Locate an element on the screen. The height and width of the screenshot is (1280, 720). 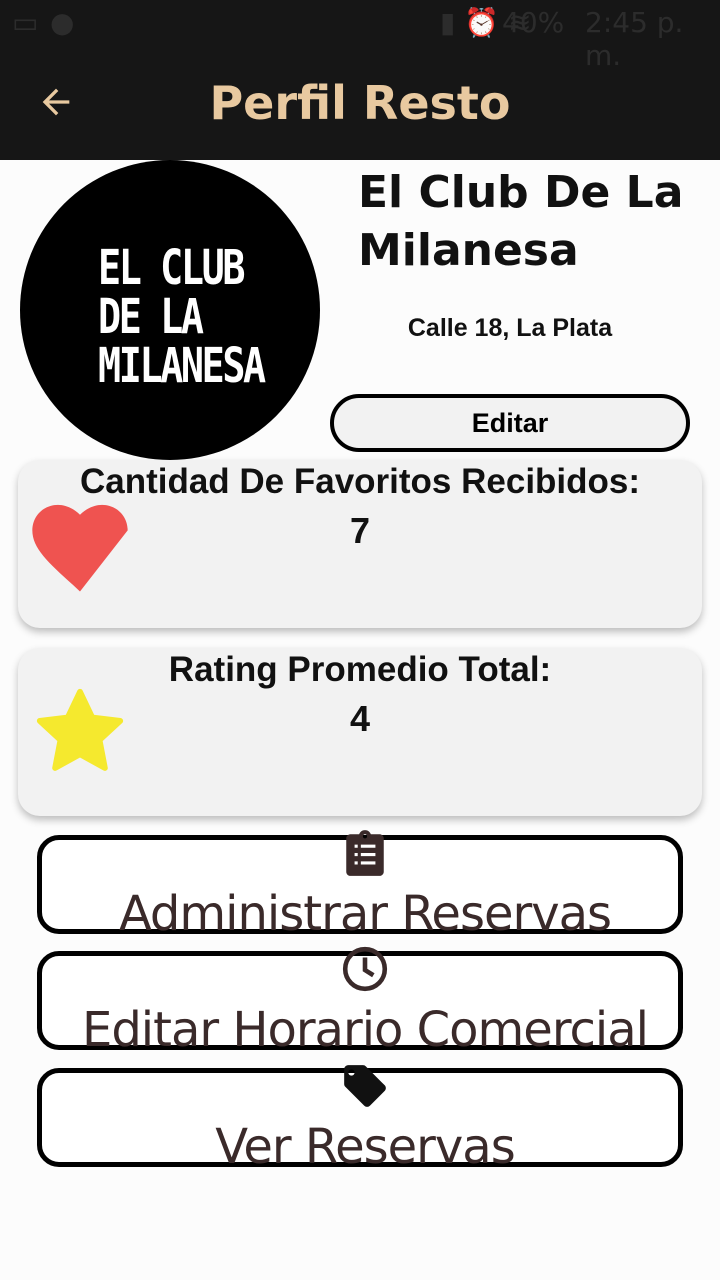
button-label: Ver Reservas is located at coordinates (365, 1147).